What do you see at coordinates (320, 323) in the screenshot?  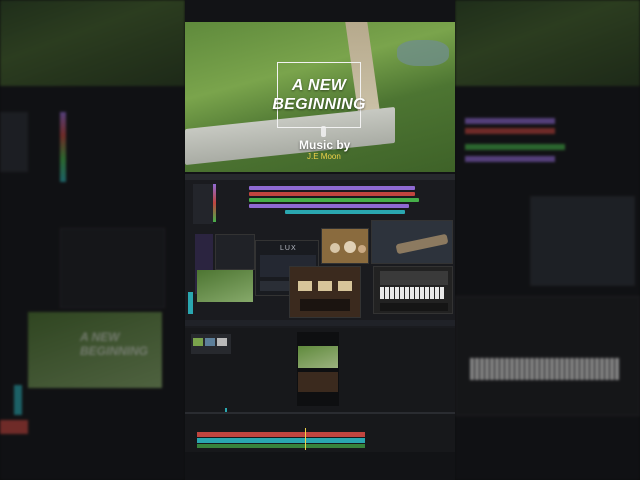 I see `daw-statusbar` at bounding box center [320, 323].